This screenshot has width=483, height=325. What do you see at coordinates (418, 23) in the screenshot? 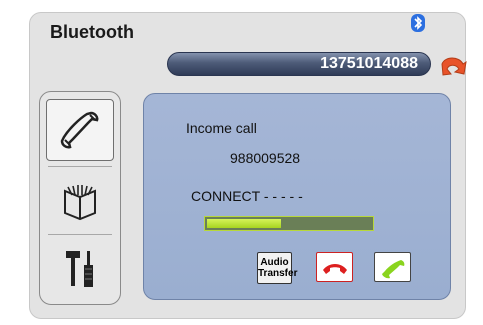
I see `bluetooth-icon` at bounding box center [418, 23].